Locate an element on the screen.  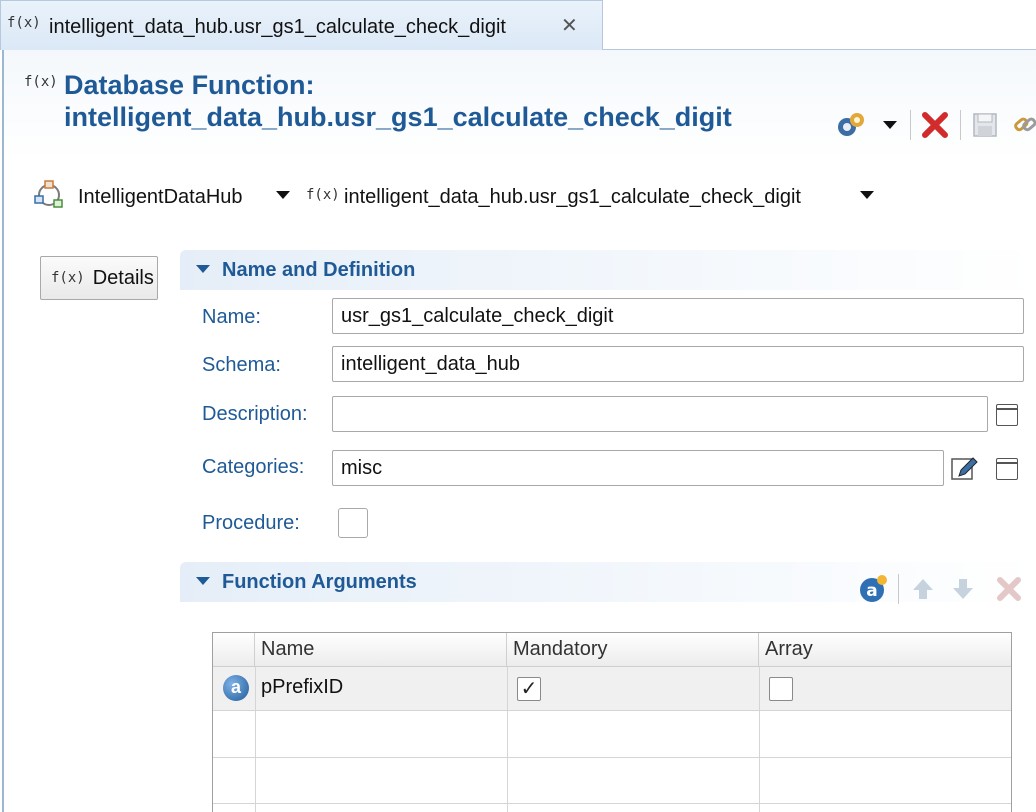
save-icon is located at coordinates (985, 125).